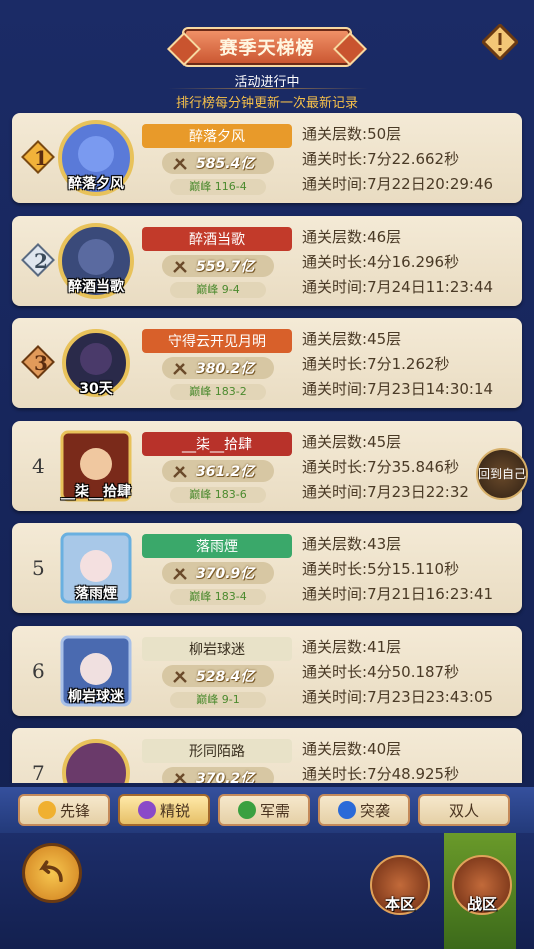 The height and width of the screenshot is (949, 534). I want to click on combat-power: 528.4亿, so click(218, 676).